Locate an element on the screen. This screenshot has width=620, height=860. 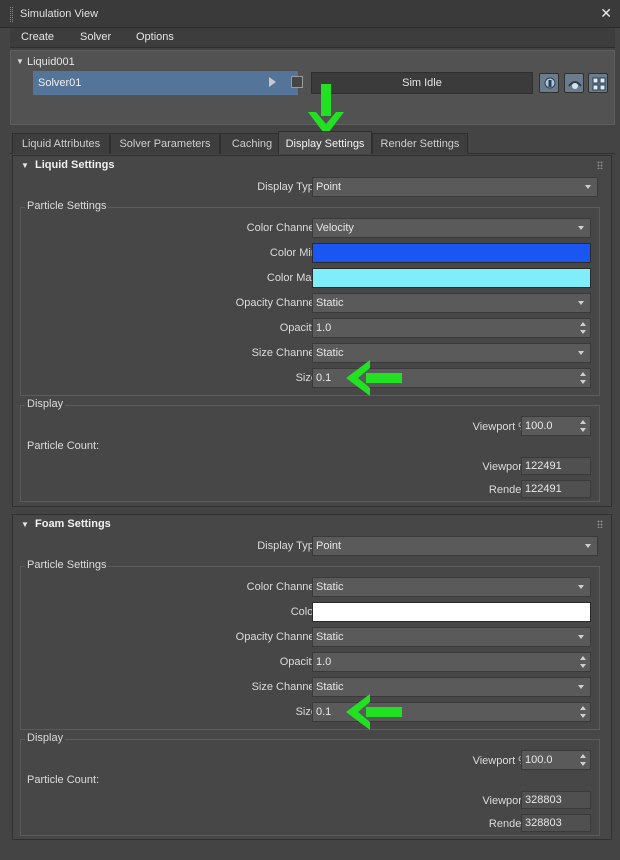
solver-label: Solver01 is located at coordinates (60, 83).